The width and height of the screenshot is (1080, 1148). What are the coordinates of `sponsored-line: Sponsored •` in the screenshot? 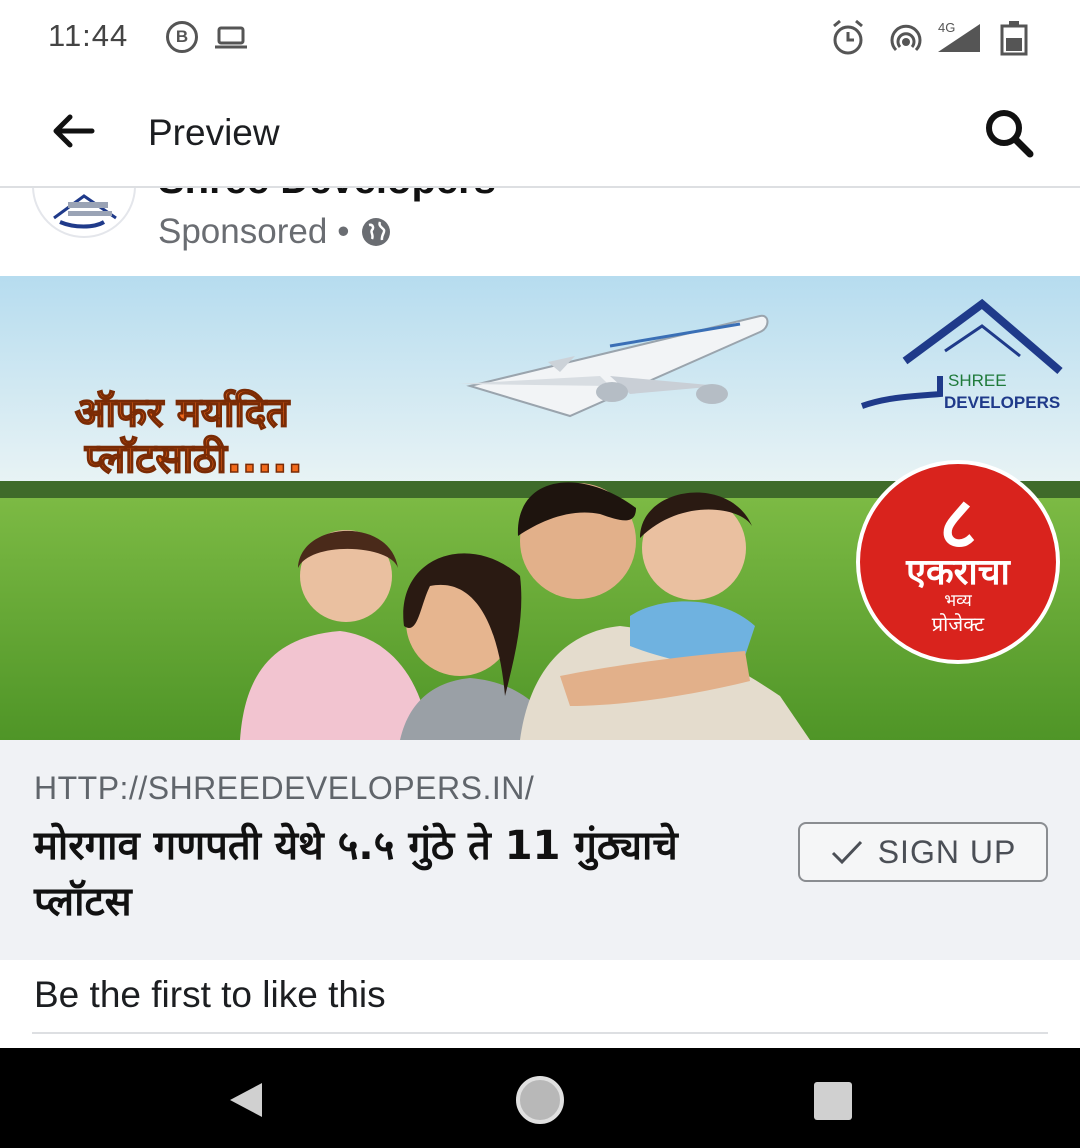 It's located at (275, 232).